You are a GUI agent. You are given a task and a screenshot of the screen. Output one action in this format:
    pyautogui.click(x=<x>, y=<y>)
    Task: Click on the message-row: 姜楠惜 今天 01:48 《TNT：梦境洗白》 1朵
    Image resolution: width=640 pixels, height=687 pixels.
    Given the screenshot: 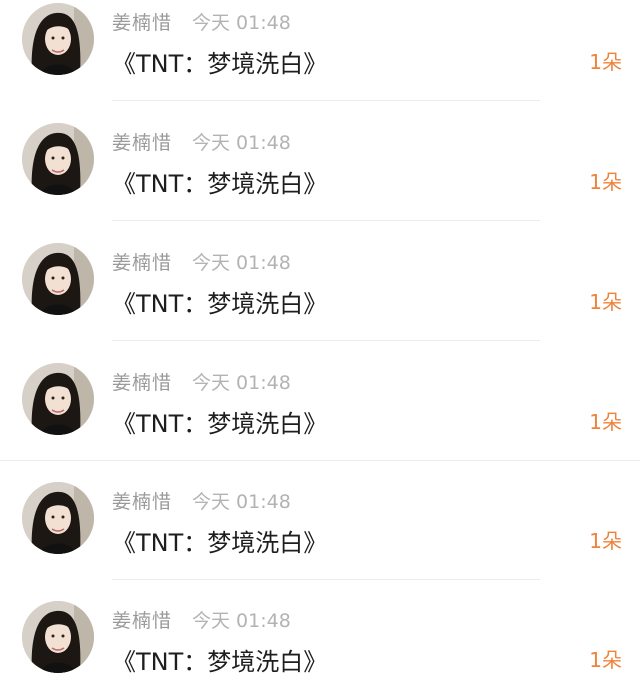 What is the action you would take?
    pyautogui.click(x=320, y=642)
    